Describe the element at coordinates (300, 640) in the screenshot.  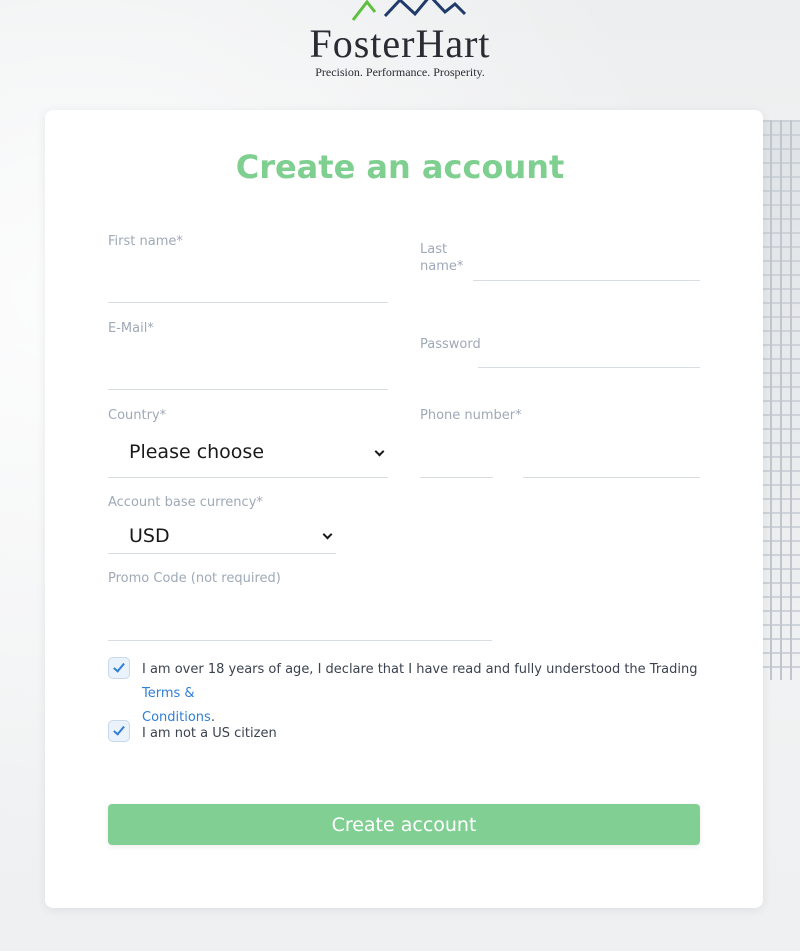
I see `promo-input` at that location.